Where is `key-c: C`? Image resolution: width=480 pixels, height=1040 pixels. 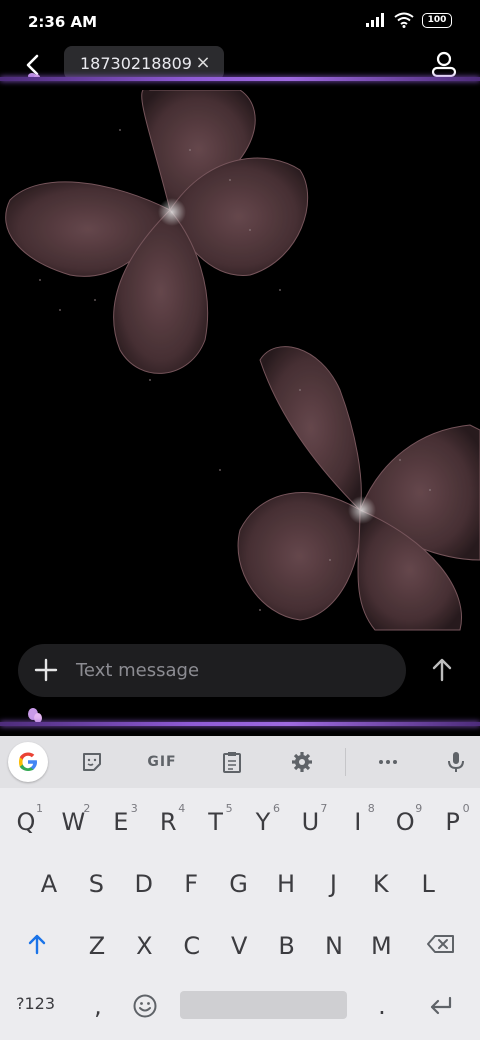
key-c: C is located at coordinates (192, 946).